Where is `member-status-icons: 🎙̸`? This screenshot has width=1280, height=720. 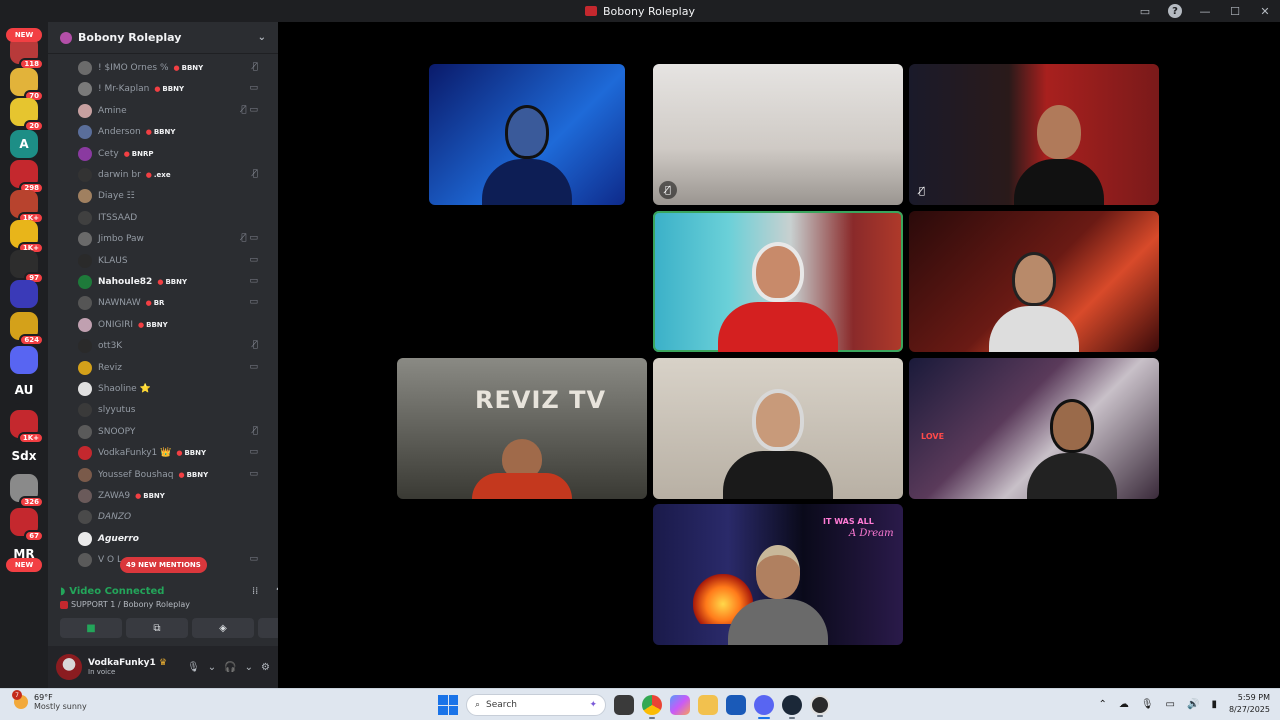
member-status-icons: 🎙̸ is located at coordinates (255, 67).